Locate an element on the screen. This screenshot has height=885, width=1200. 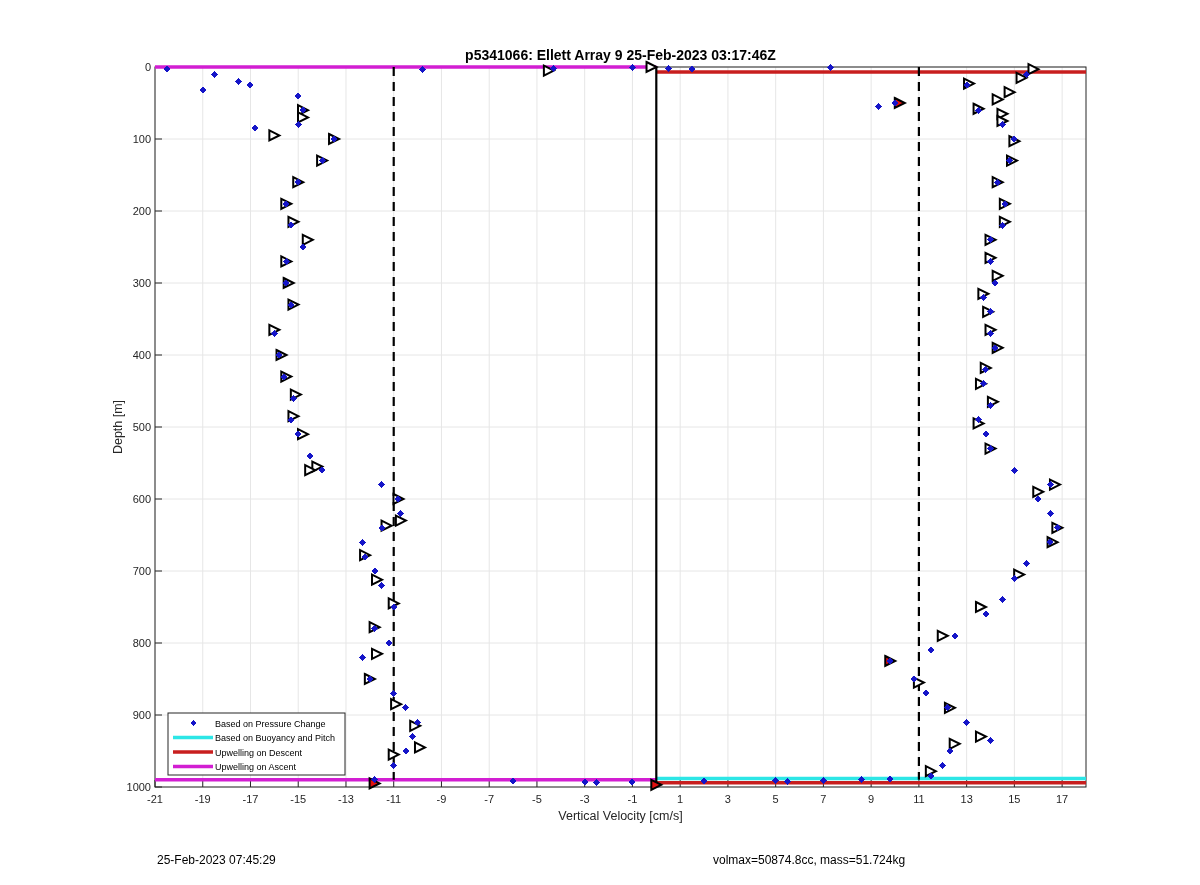
chart-title: p5341066: Ellett Array 9 25-Feb-2023 03:17:46Z is located at coordinates (620, 55).